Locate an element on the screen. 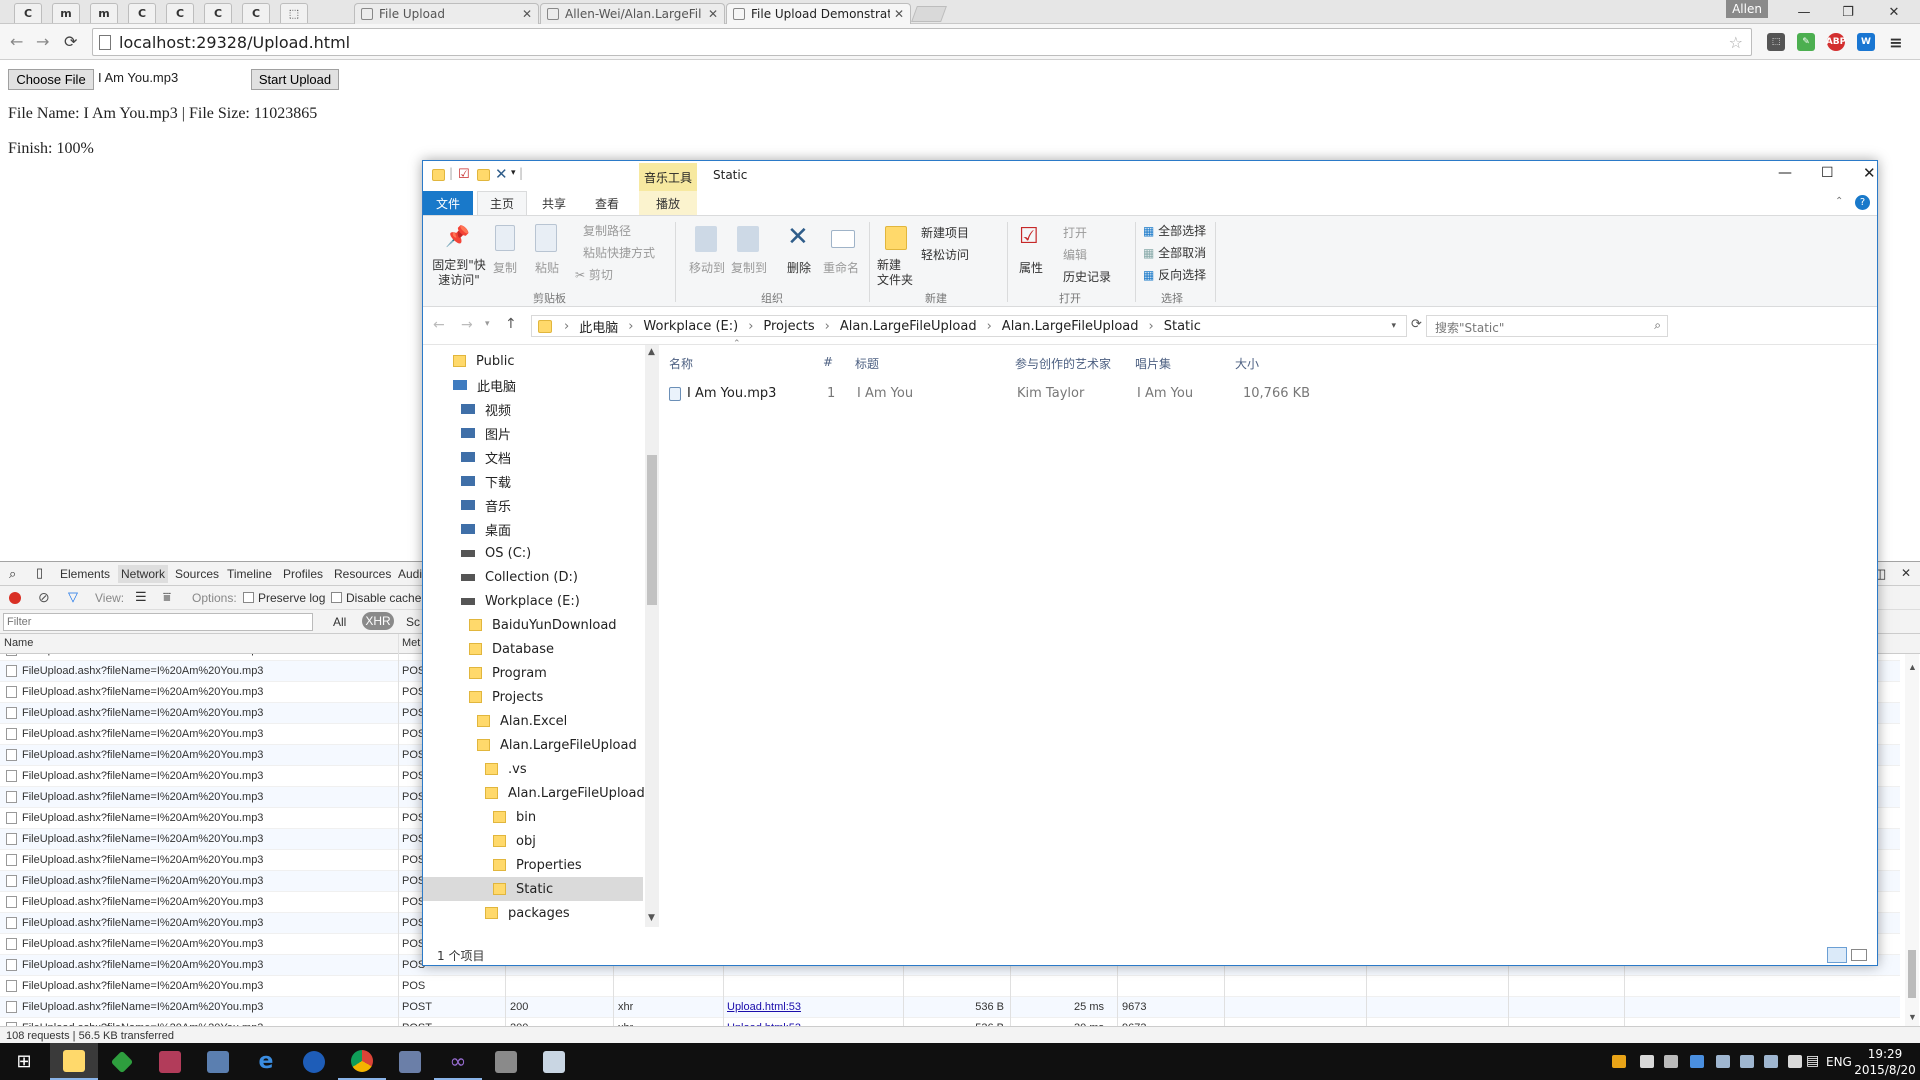  nav-item: packages is located at coordinates (533, 913).